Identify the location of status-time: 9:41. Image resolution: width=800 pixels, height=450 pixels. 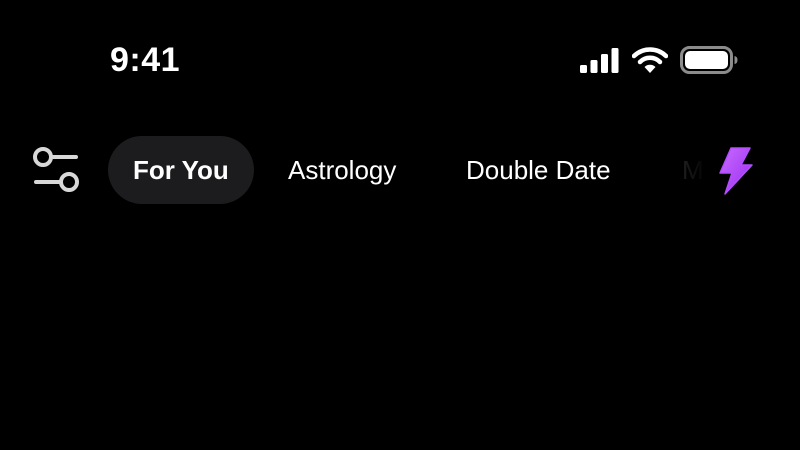
(145, 60).